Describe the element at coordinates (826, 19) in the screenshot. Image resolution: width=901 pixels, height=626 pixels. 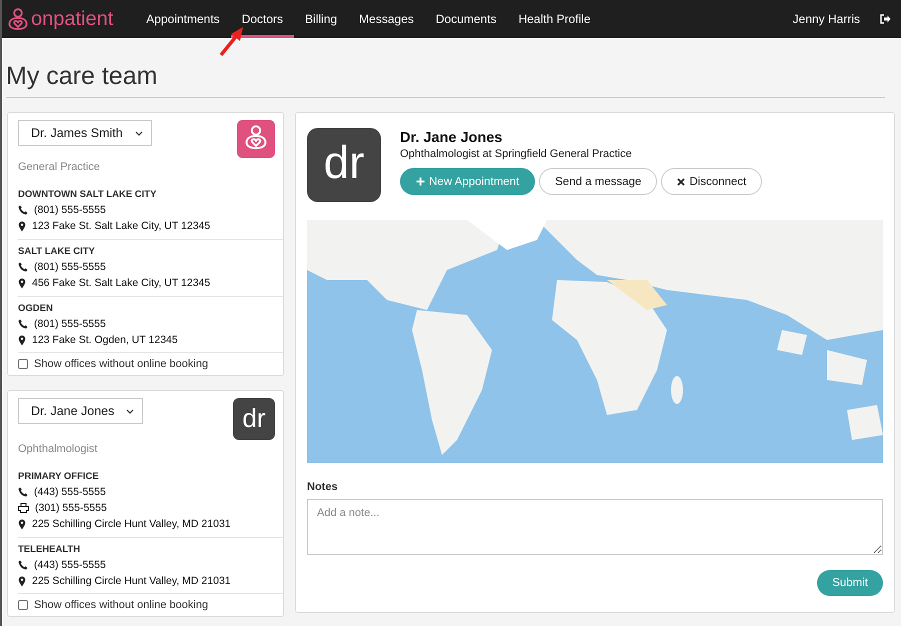
I see `user-name: Jenny Harris` at that location.